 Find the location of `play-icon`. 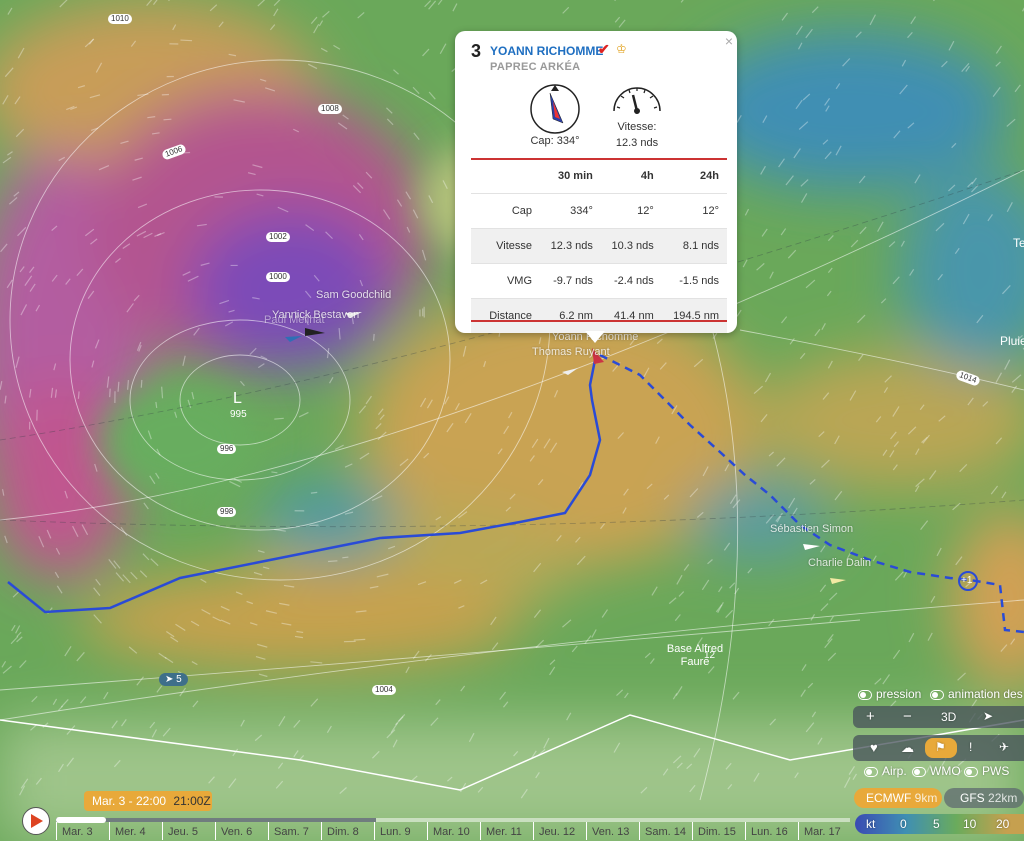

play-icon is located at coordinates (37, 821).